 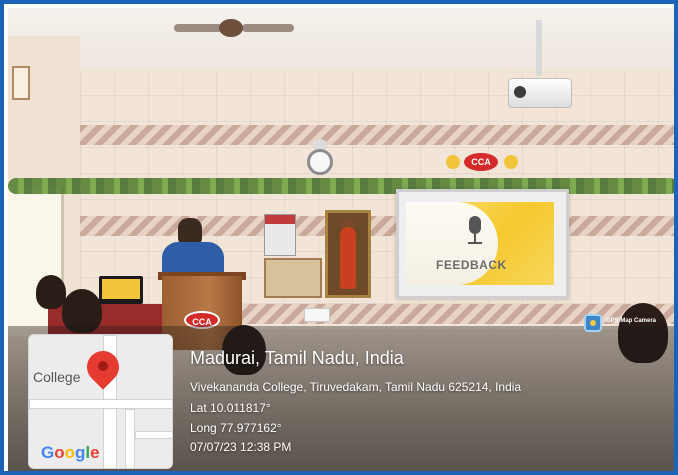 I want to click on audience-head, so click(x=51, y=292).